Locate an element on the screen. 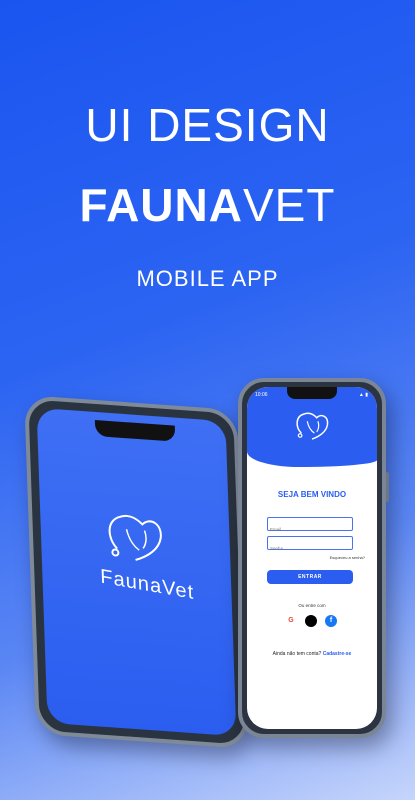  status-time: 10:06 is located at coordinates (261, 395).